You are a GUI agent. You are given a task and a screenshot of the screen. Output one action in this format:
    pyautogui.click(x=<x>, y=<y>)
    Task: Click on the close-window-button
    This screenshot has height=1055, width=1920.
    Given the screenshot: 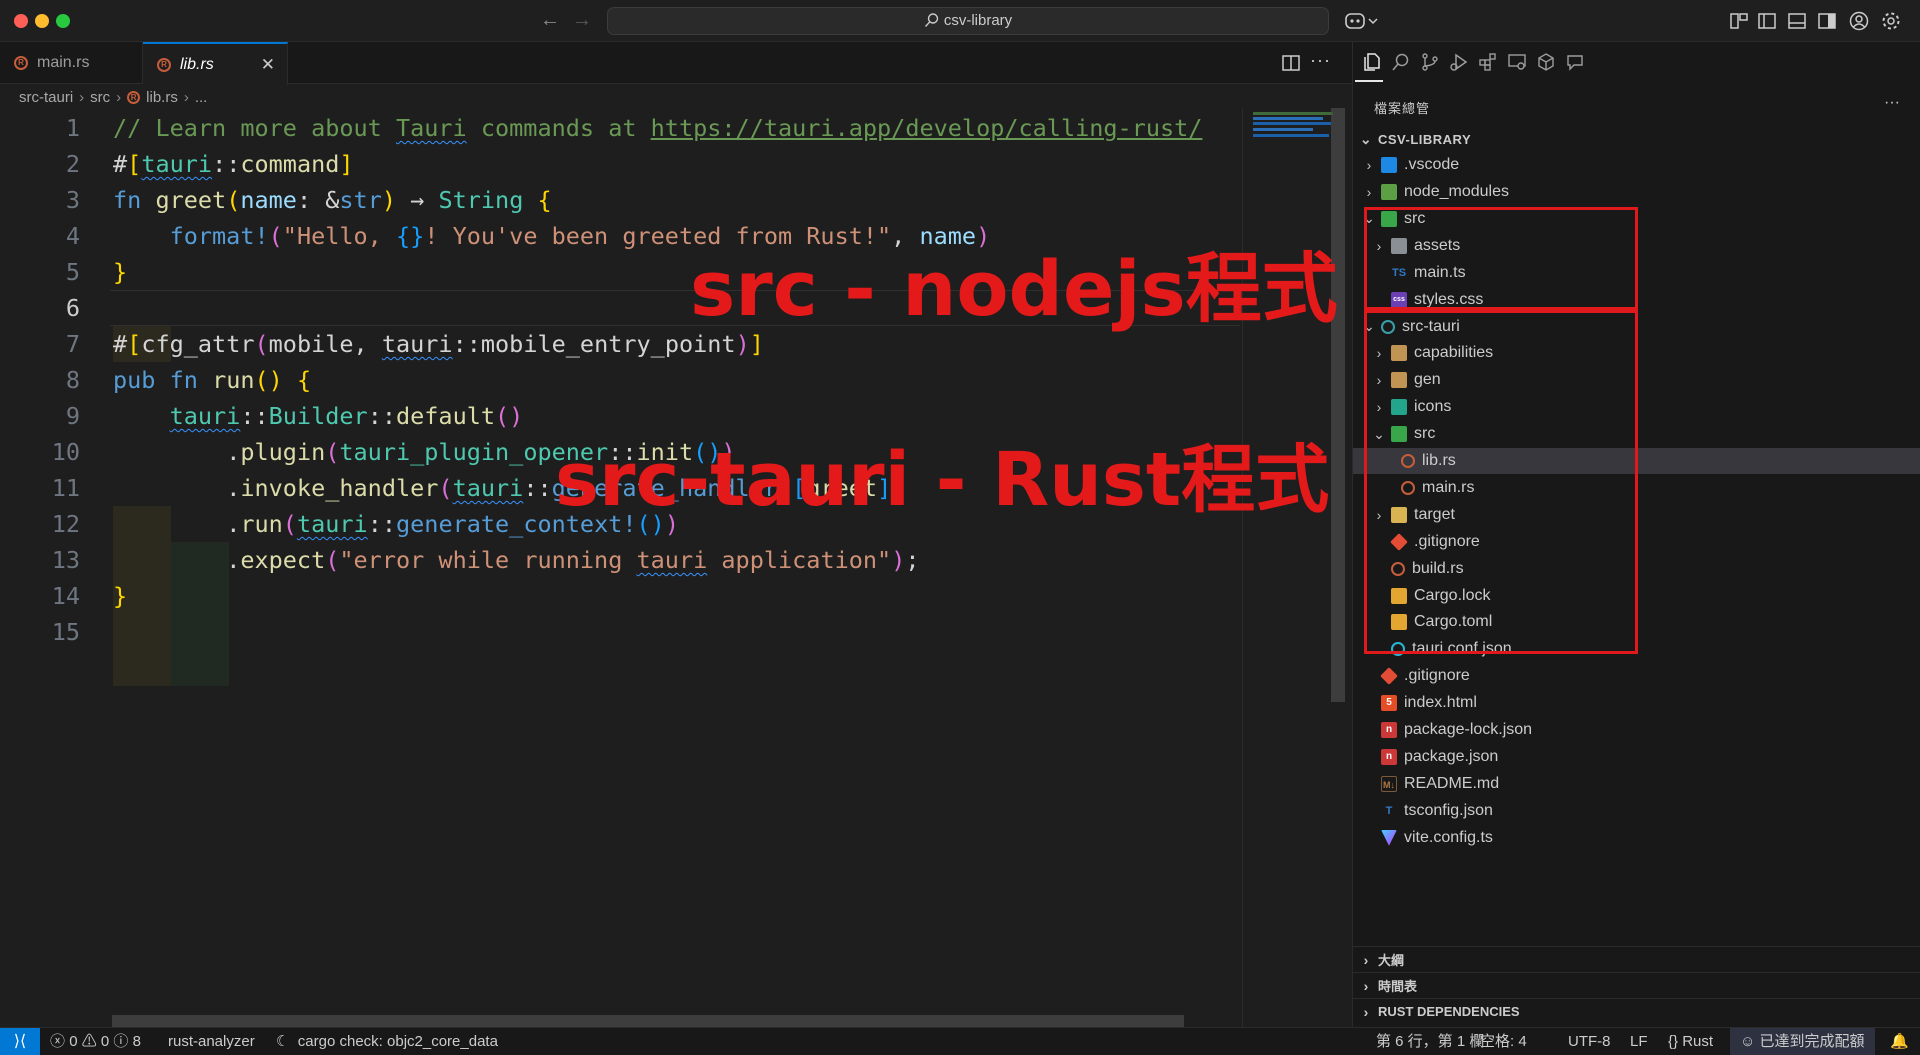 What is the action you would take?
    pyautogui.click(x=21, y=21)
    